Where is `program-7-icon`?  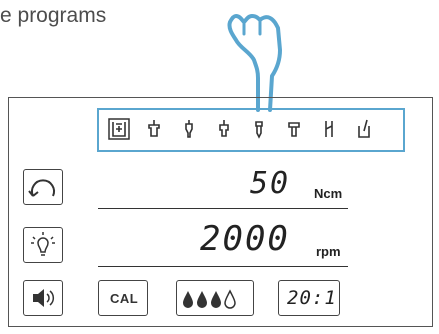 program-7-icon is located at coordinates (329, 129).